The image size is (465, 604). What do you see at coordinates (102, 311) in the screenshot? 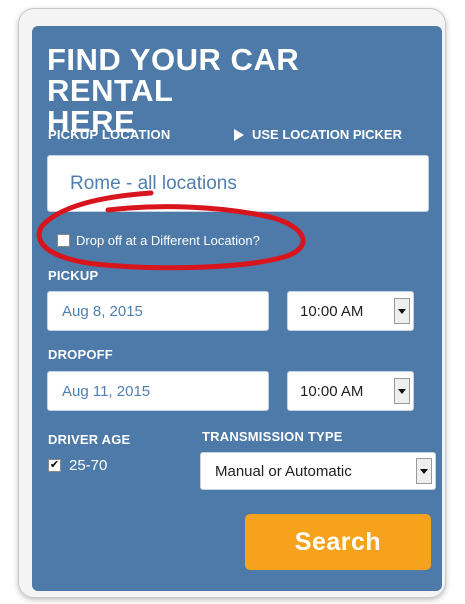
I see `pickup-date-value: Aug 8, 2015` at bounding box center [102, 311].